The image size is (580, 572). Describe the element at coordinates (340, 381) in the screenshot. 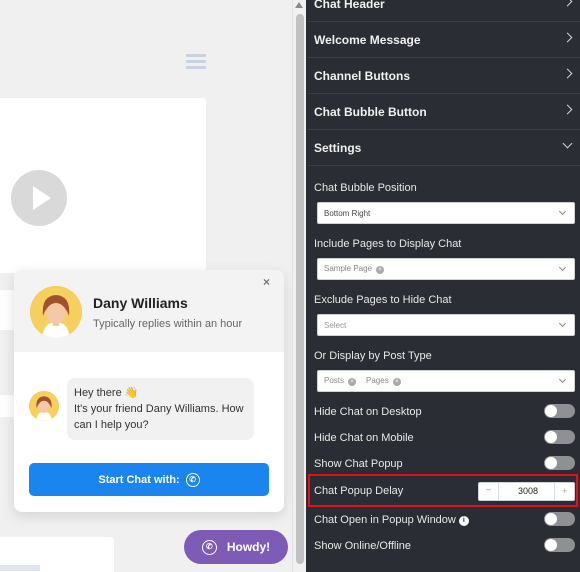

I see `selected-tag: Posts ×` at that location.